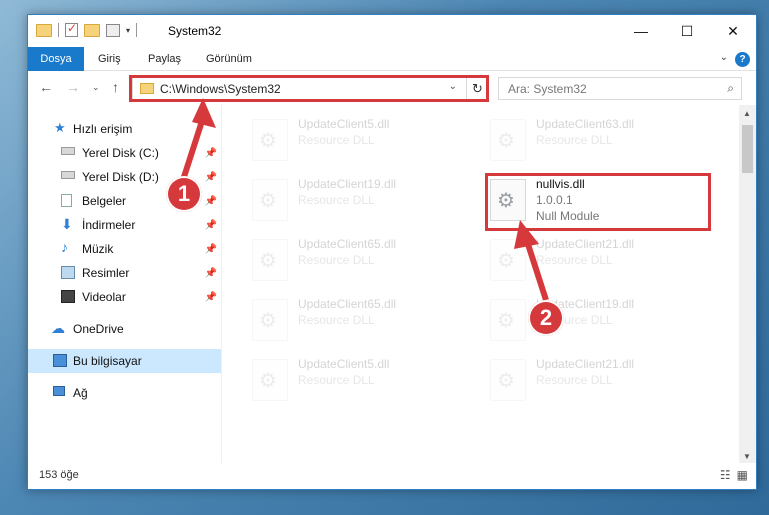 Image resolution: width=769 pixels, height=515 pixels. I want to click on documents-icon, so click(66, 200).